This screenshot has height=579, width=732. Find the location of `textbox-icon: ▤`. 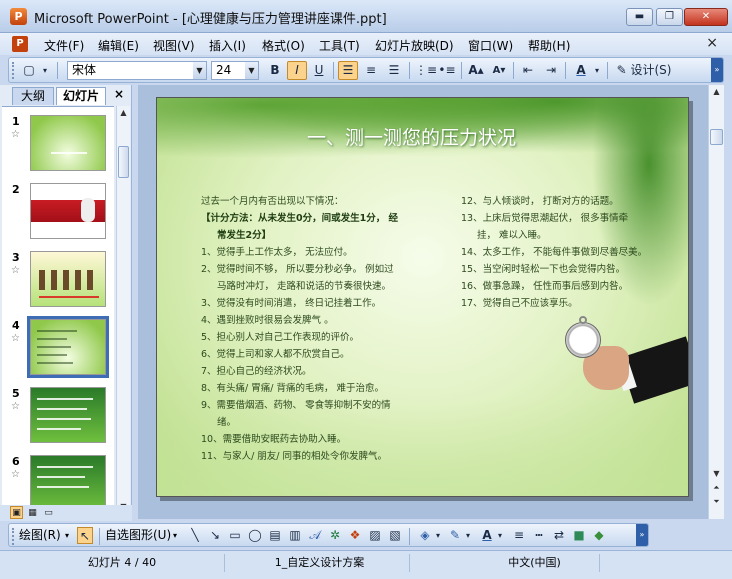

textbox-icon: ▤ is located at coordinates (275, 535).